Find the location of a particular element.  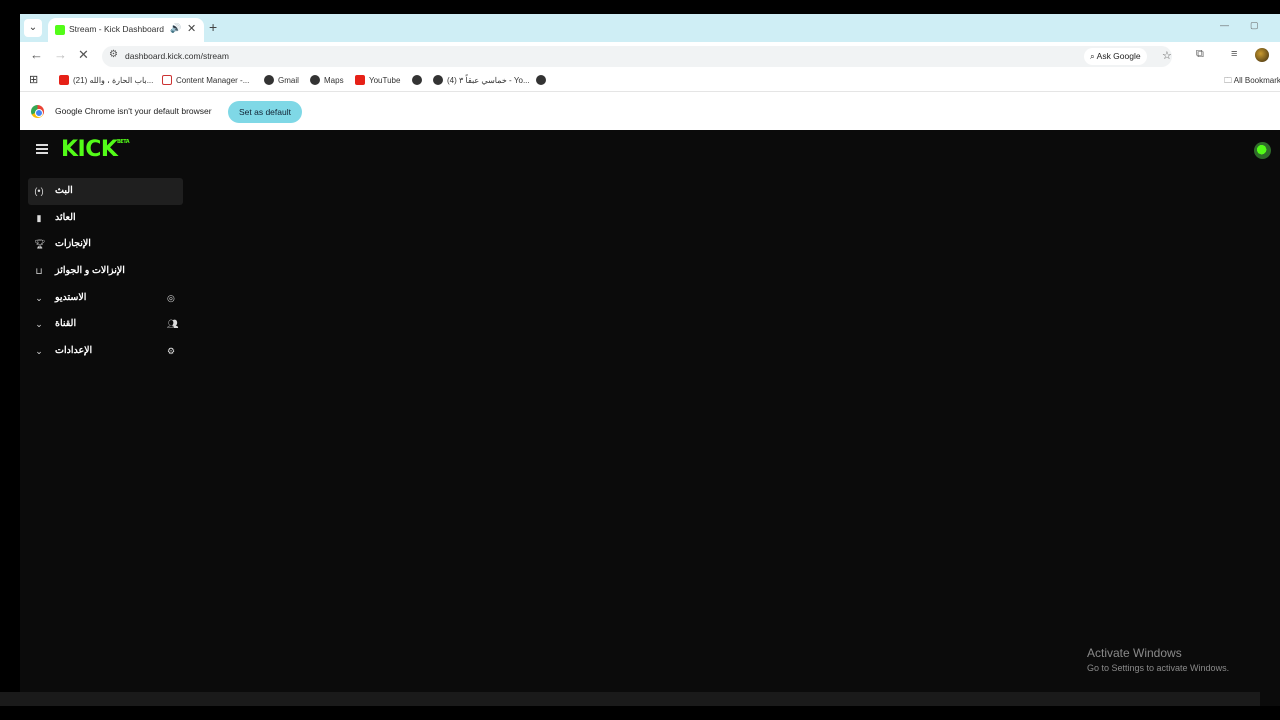

forward-icon: → is located at coordinates (60, 54).